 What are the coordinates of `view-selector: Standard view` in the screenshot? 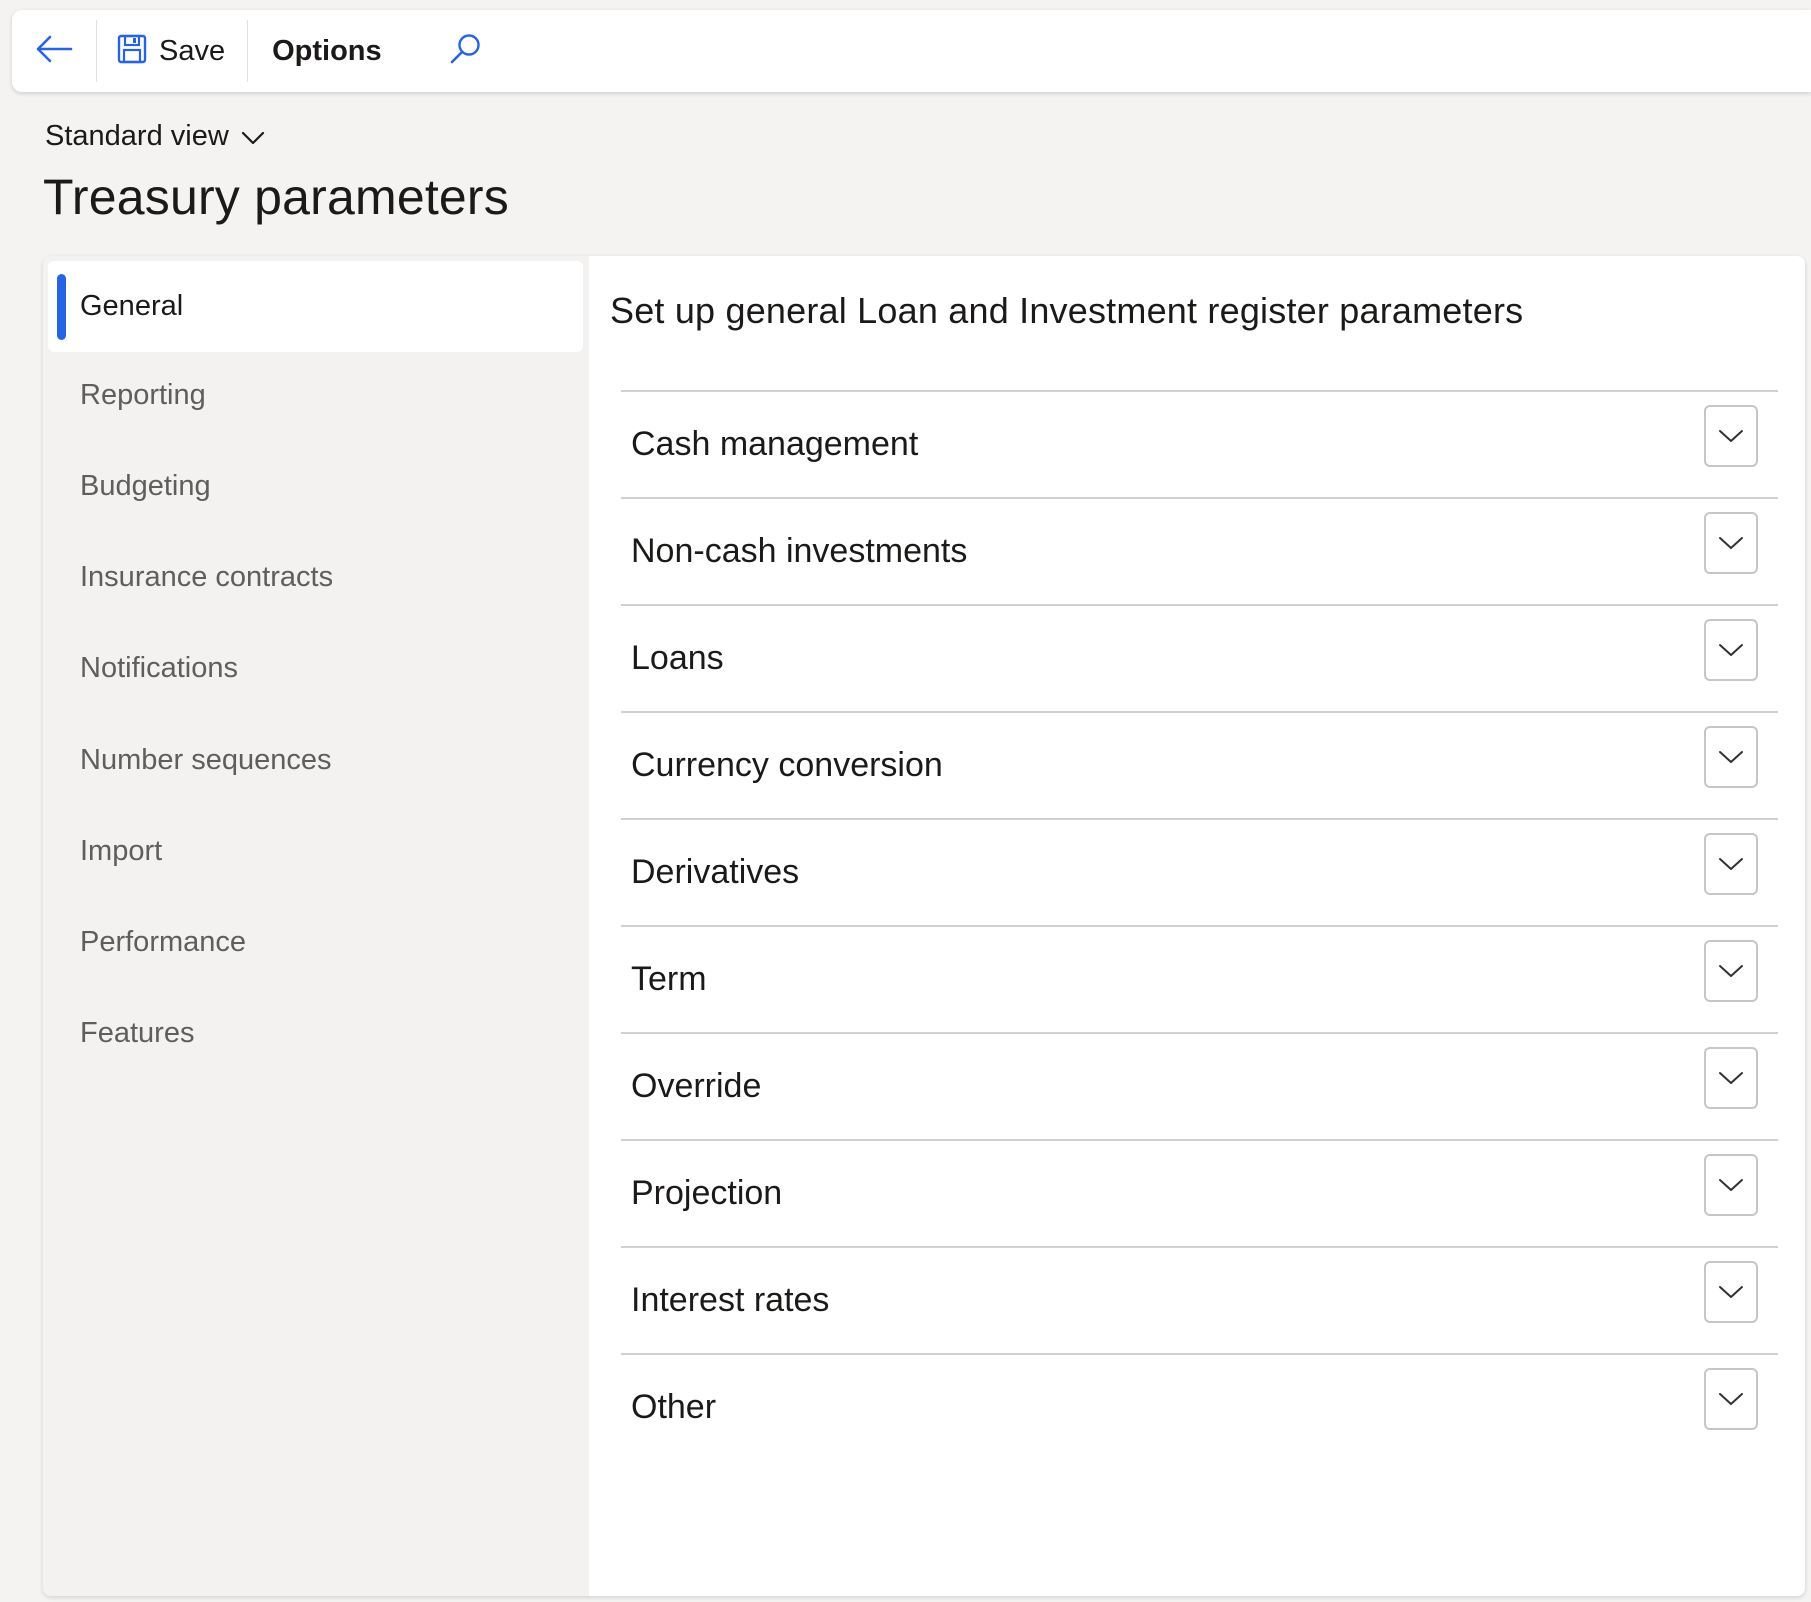 It's located at (155, 136).